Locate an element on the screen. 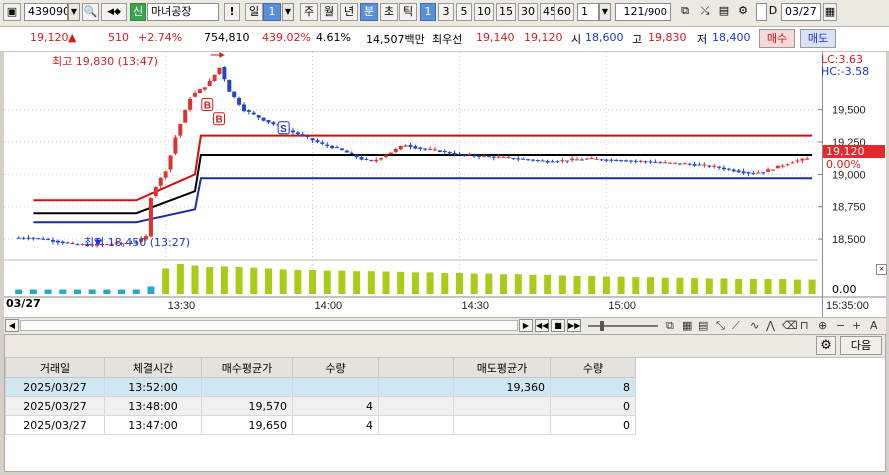 The image size is (889, 475). chart-tools-icon: ⧉ is located at coordinates (685, 12).